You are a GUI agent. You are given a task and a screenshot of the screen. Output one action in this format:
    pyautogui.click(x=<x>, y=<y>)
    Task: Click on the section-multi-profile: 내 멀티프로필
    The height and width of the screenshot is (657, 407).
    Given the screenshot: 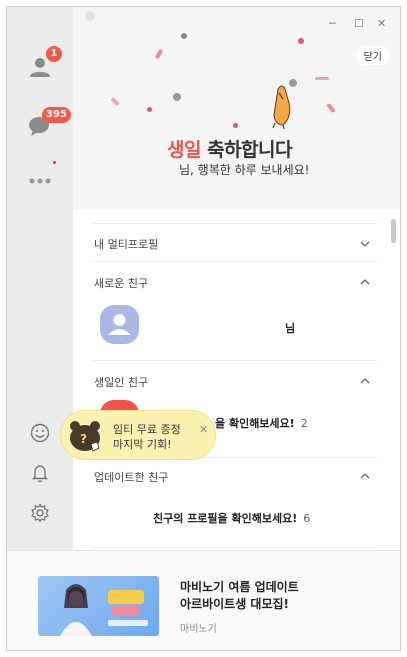 What is the action you would take?
    pyautogui.click(x=126, y=244)
    